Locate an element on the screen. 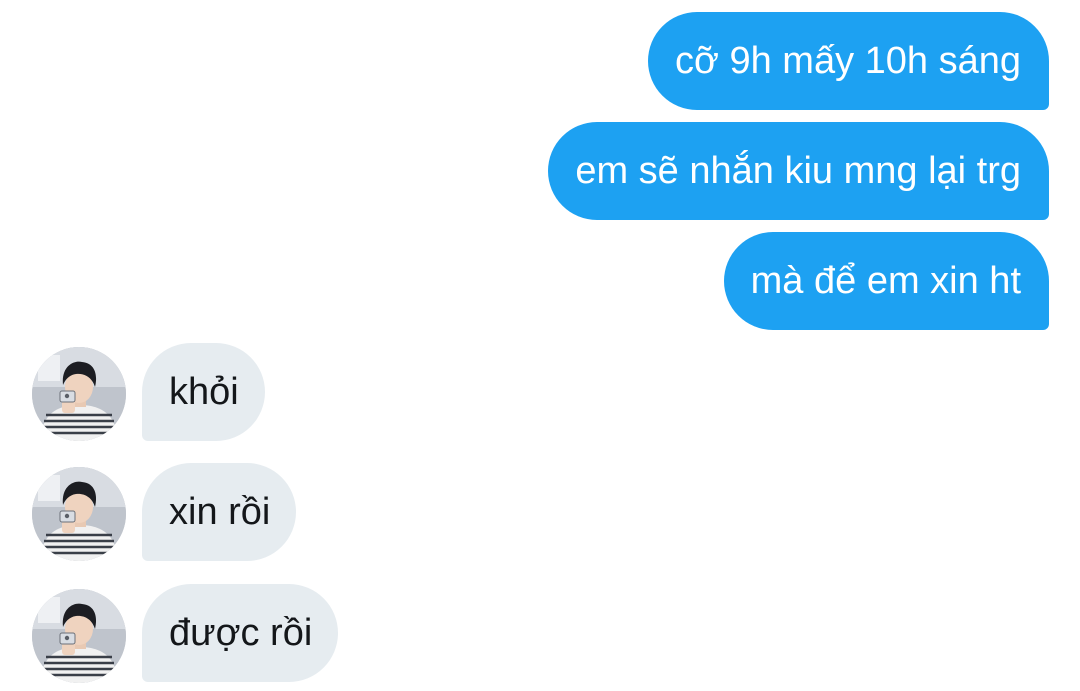  received-message: xin rồi is located at coordinates (219, 512).